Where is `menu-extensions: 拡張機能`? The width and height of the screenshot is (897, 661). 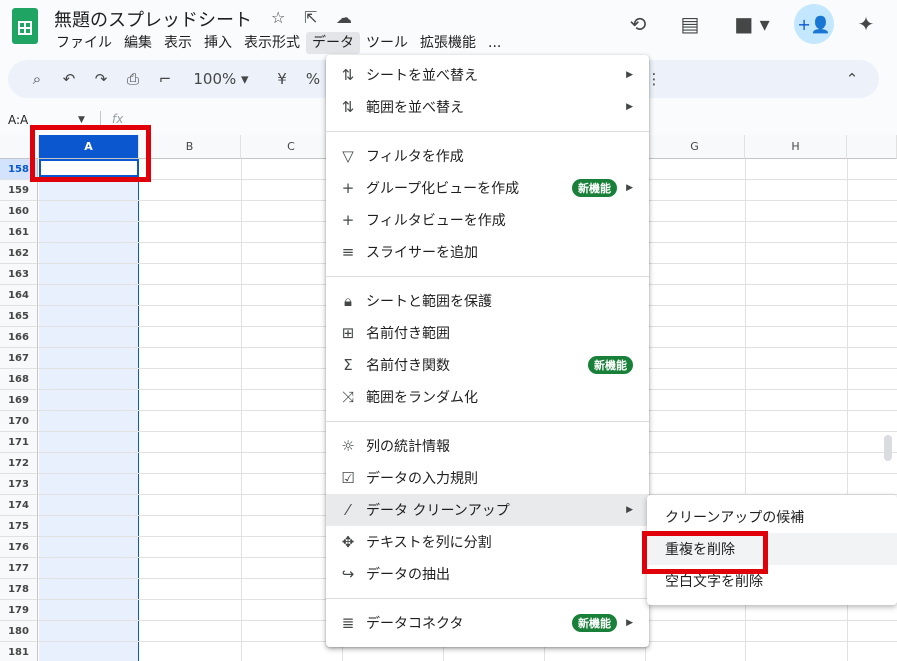
menu-extensions: 拡張機能 is located at coordinates (448, 43).